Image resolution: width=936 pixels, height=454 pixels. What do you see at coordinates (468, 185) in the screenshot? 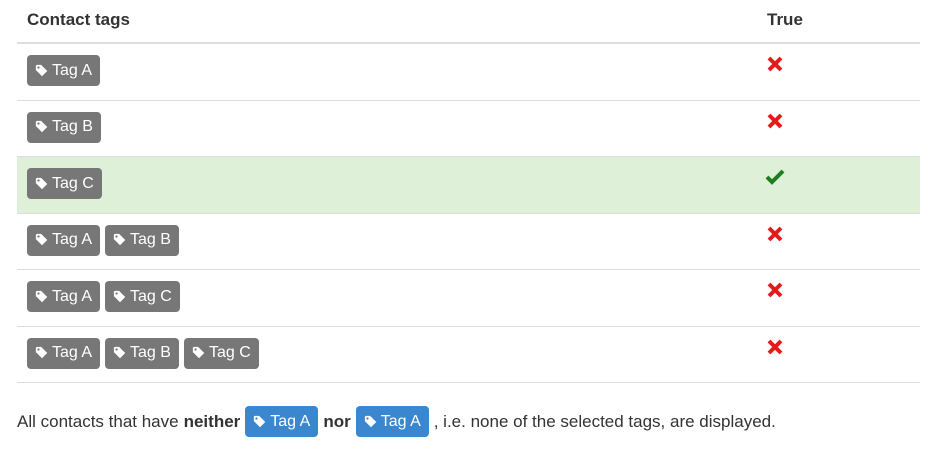
I see `table-row: Tag C` at bounding box center [468, 185].